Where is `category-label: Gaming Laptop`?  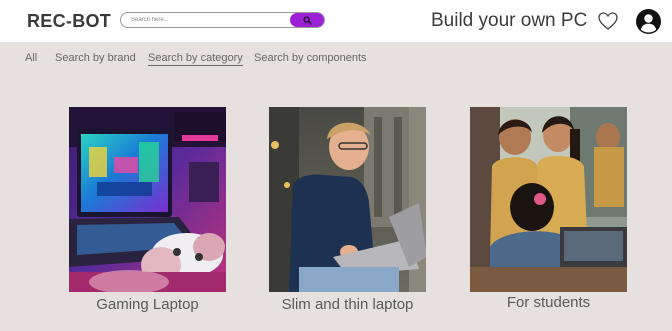
category-label: Gaming Laptop is located at coordinates (147, 304).